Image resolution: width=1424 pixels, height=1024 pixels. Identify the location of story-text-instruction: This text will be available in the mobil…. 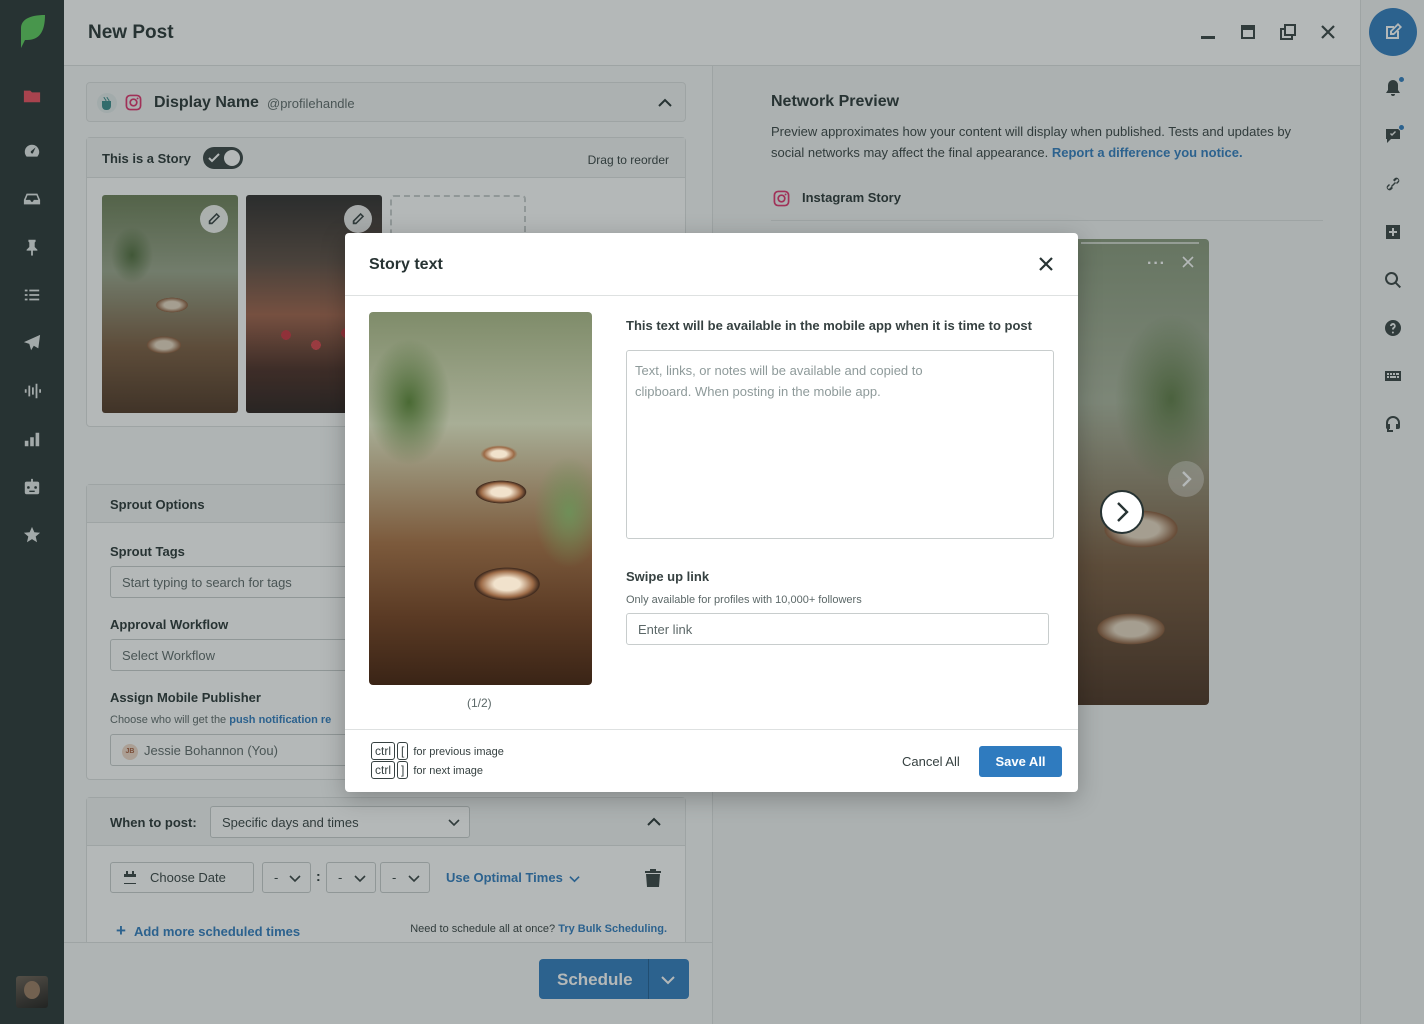
(829, 325).